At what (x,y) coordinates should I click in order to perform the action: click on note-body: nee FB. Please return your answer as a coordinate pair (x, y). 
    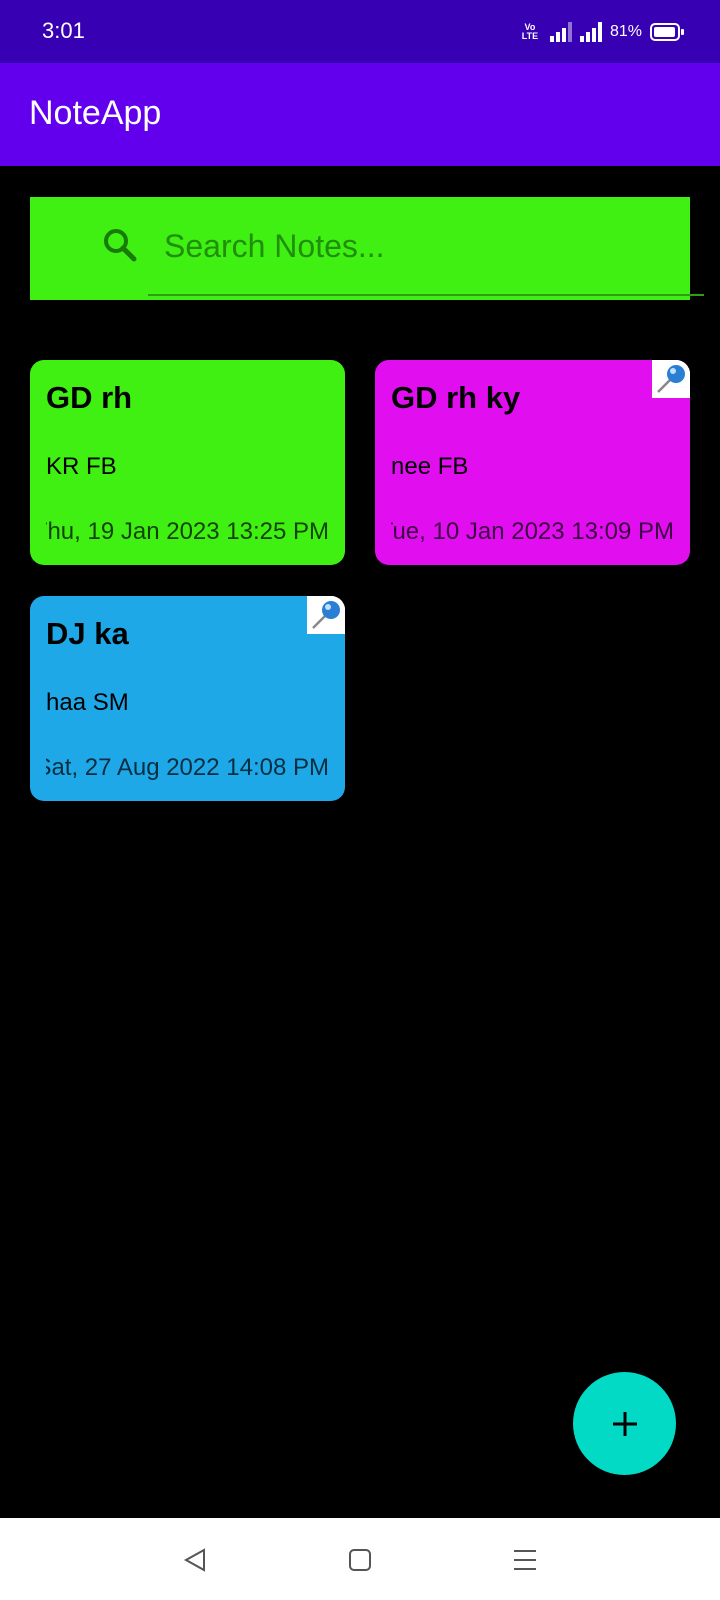
    Looking at the image, I should click on (430, 466).